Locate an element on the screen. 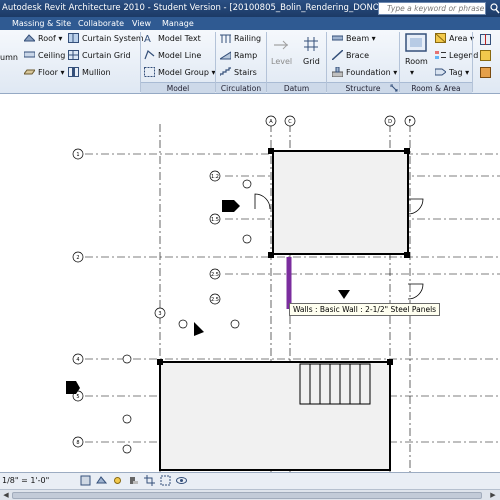 The width and height of the screenshot is (500, 500). scroll-right-icon: ▶ is located at coordinates (493, 495).